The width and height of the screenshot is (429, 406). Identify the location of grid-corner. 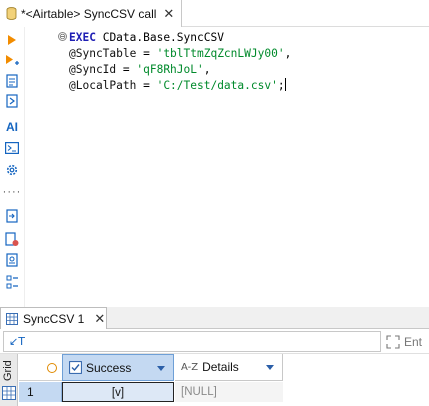
(40, 367).